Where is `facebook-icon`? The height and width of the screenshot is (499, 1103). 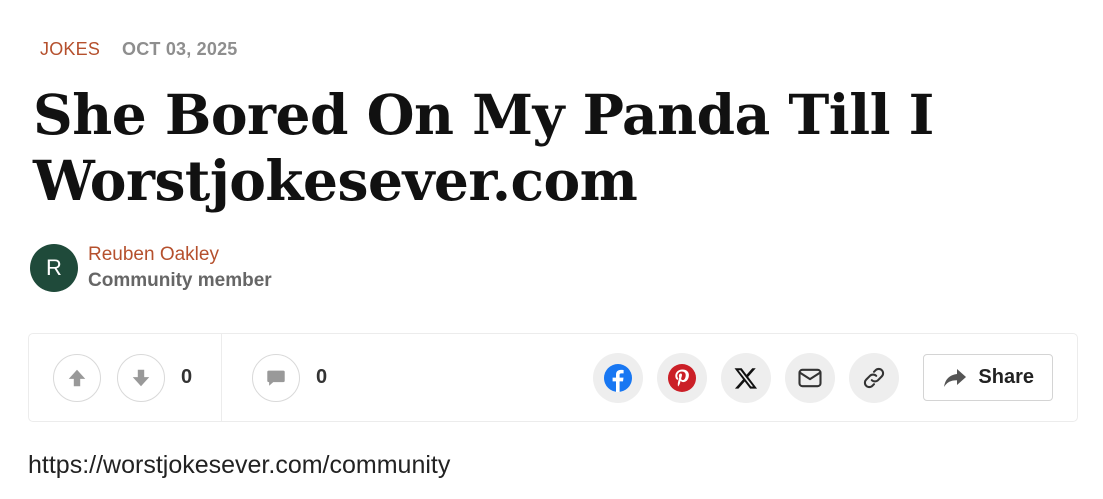
facebook-icon is located at coordinates (618, 377).